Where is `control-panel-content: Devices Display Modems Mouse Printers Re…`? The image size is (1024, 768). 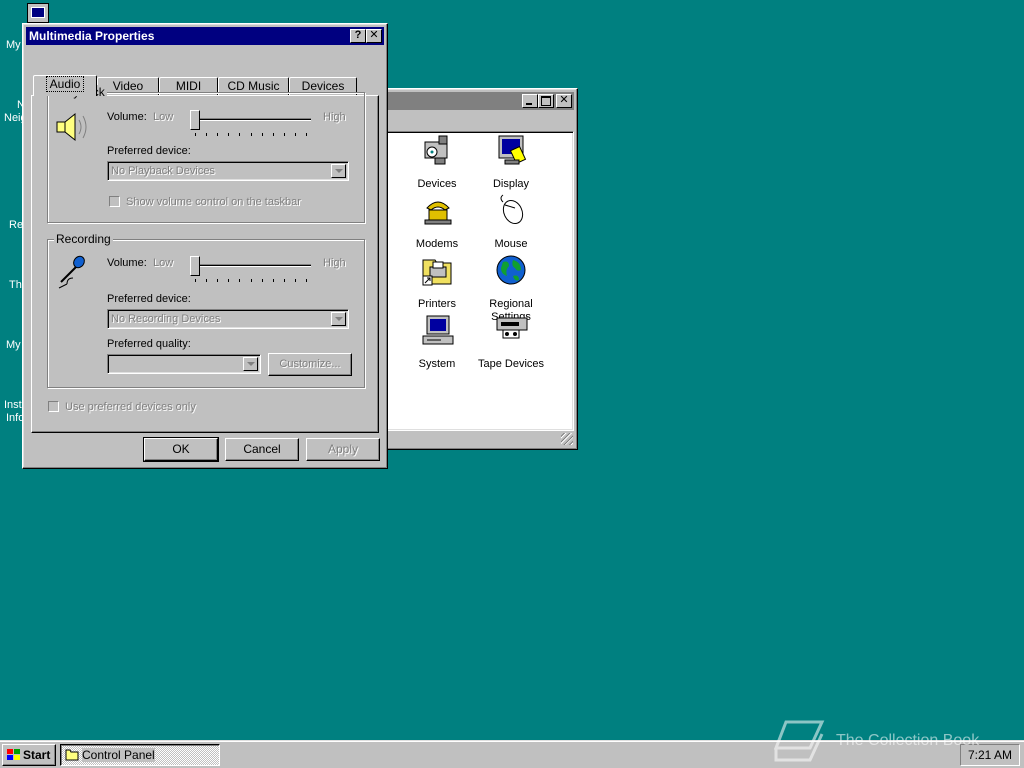 control-panel-content: Devices Display Modems Mouse Printers Re… is located at coordinates (479, 281).